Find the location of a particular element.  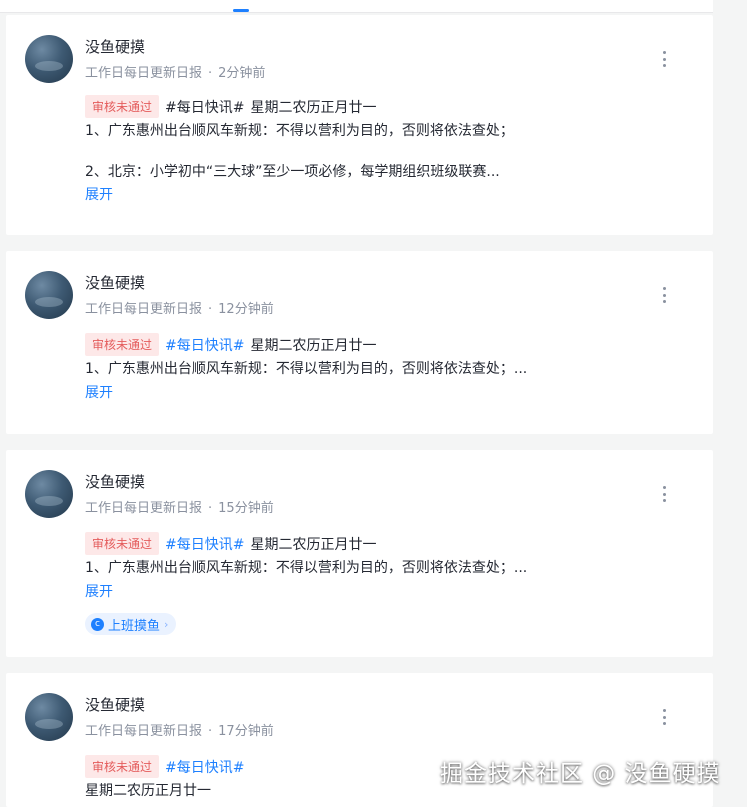

post-headline: 审核未通过 #每日快讯# is located at coordinates (167, 766).